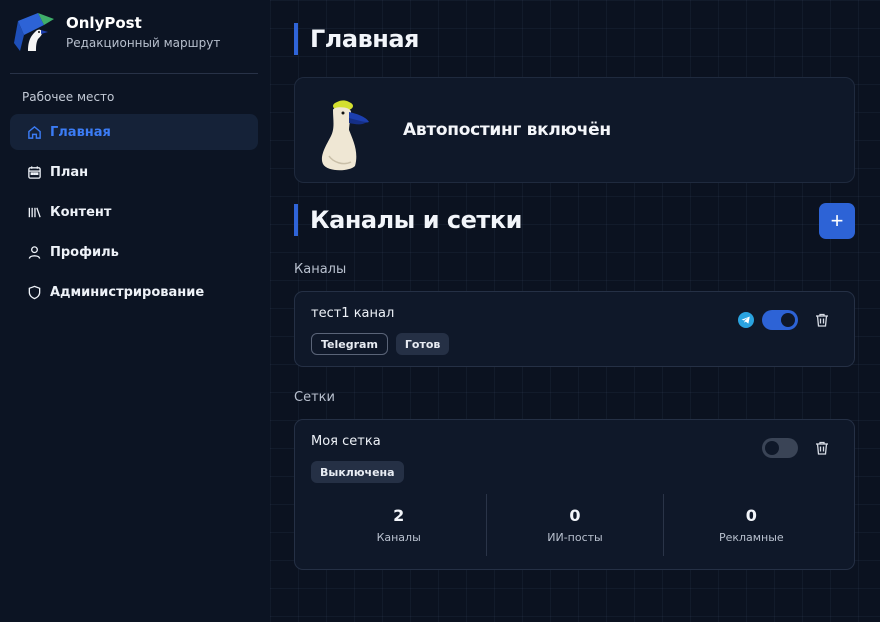  Describe the element at coordinates (408, 220) in the screenshot. I see `section-title: Каналы и сетки` at that location.